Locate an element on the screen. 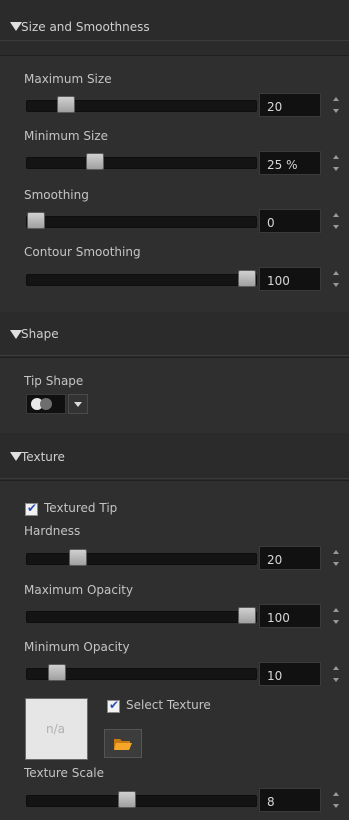 The image size is (349, 820). section-title: Size and Smoothness is located at coordinates (85, 27).